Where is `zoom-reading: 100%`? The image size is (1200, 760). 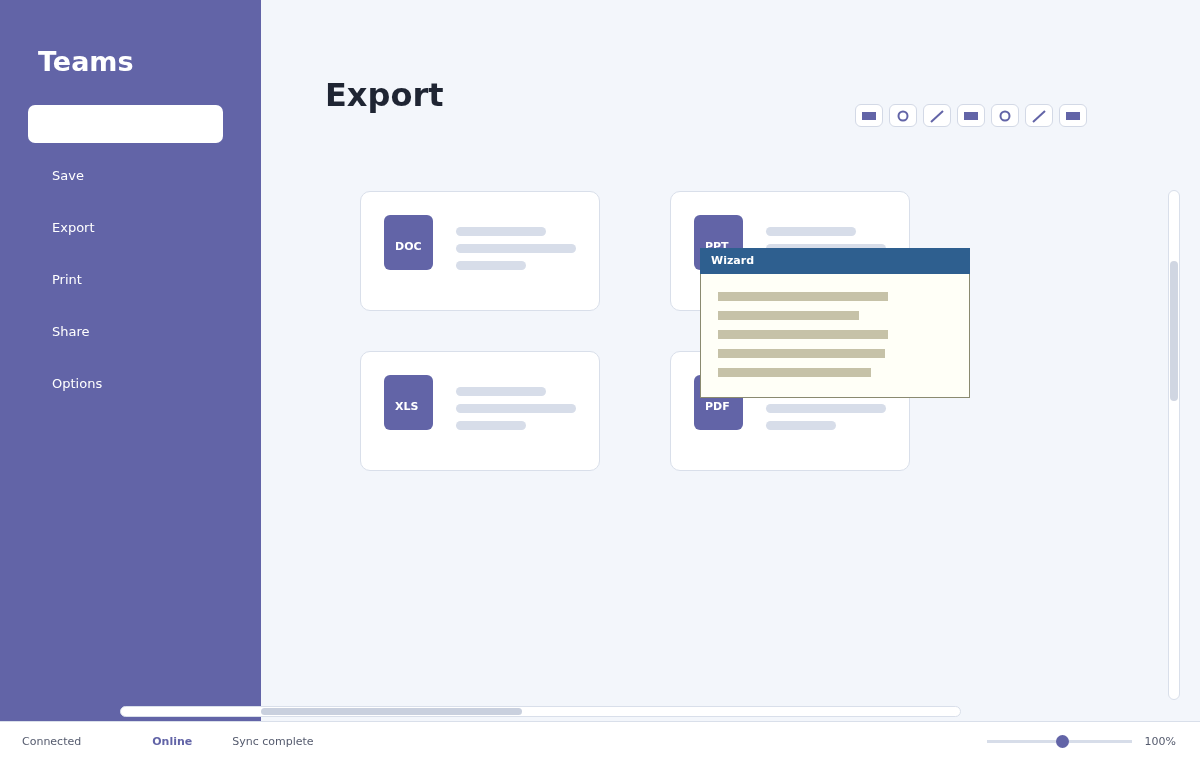 zoom-reading: 100% is located at coordinates (1160, 741).